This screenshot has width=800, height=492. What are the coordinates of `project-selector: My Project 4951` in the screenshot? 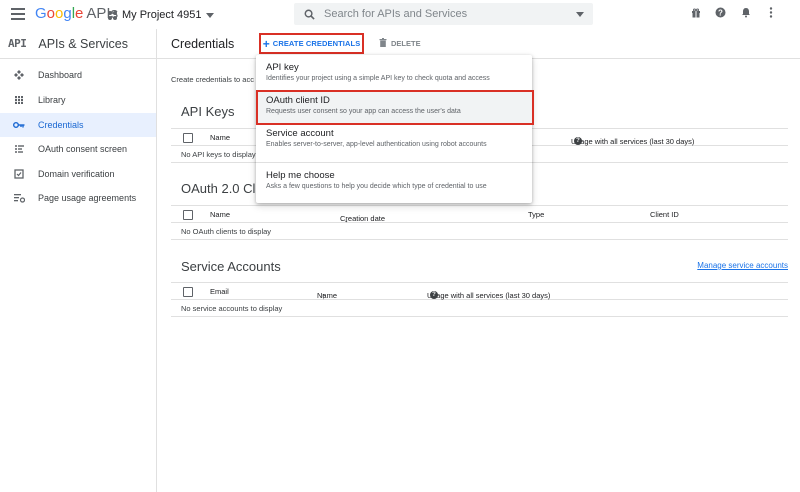 It's located at (161, 15).